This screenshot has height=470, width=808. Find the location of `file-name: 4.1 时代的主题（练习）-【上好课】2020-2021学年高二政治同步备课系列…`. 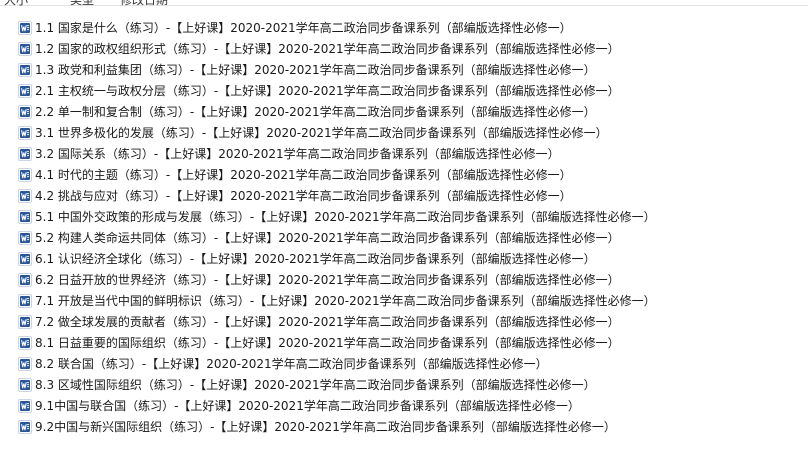

file-name: 4.1 时代的主题（练习）-【上好课】2020-2021学年高二政治同步备课系列… is located at coordinates (303, 174).